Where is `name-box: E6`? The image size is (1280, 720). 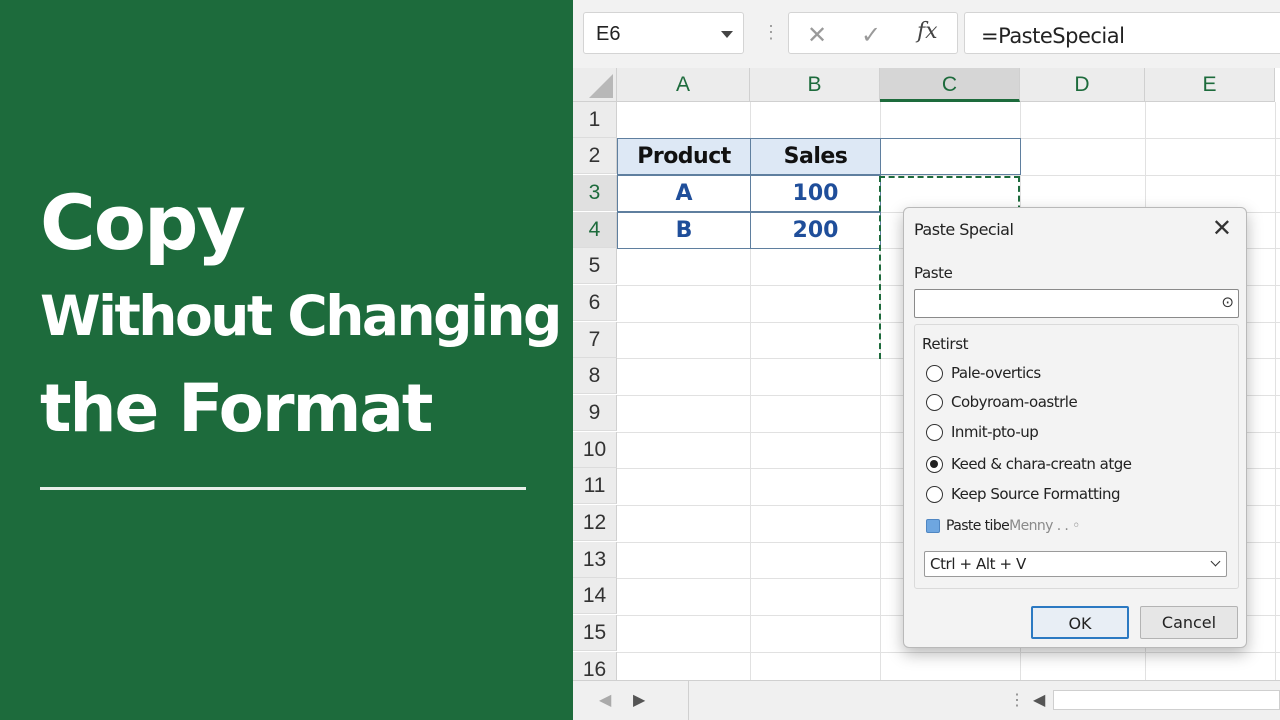
name-box: E6 is located at coordinates (663, 33).